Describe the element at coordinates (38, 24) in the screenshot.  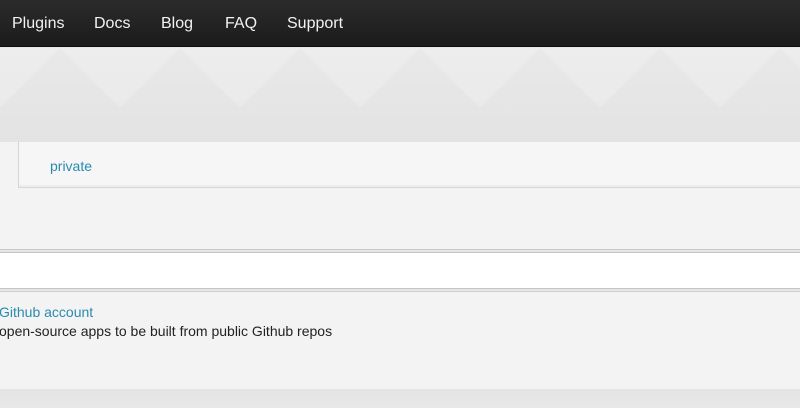
I see `nav-link-plugins: Plugins` at that location.